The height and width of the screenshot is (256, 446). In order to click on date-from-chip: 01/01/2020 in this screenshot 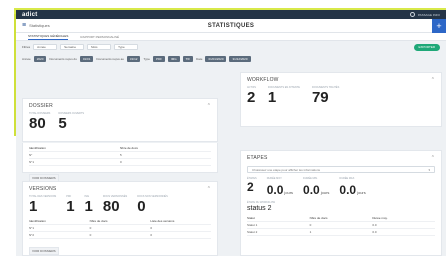, I will do `click(216, 58)`.